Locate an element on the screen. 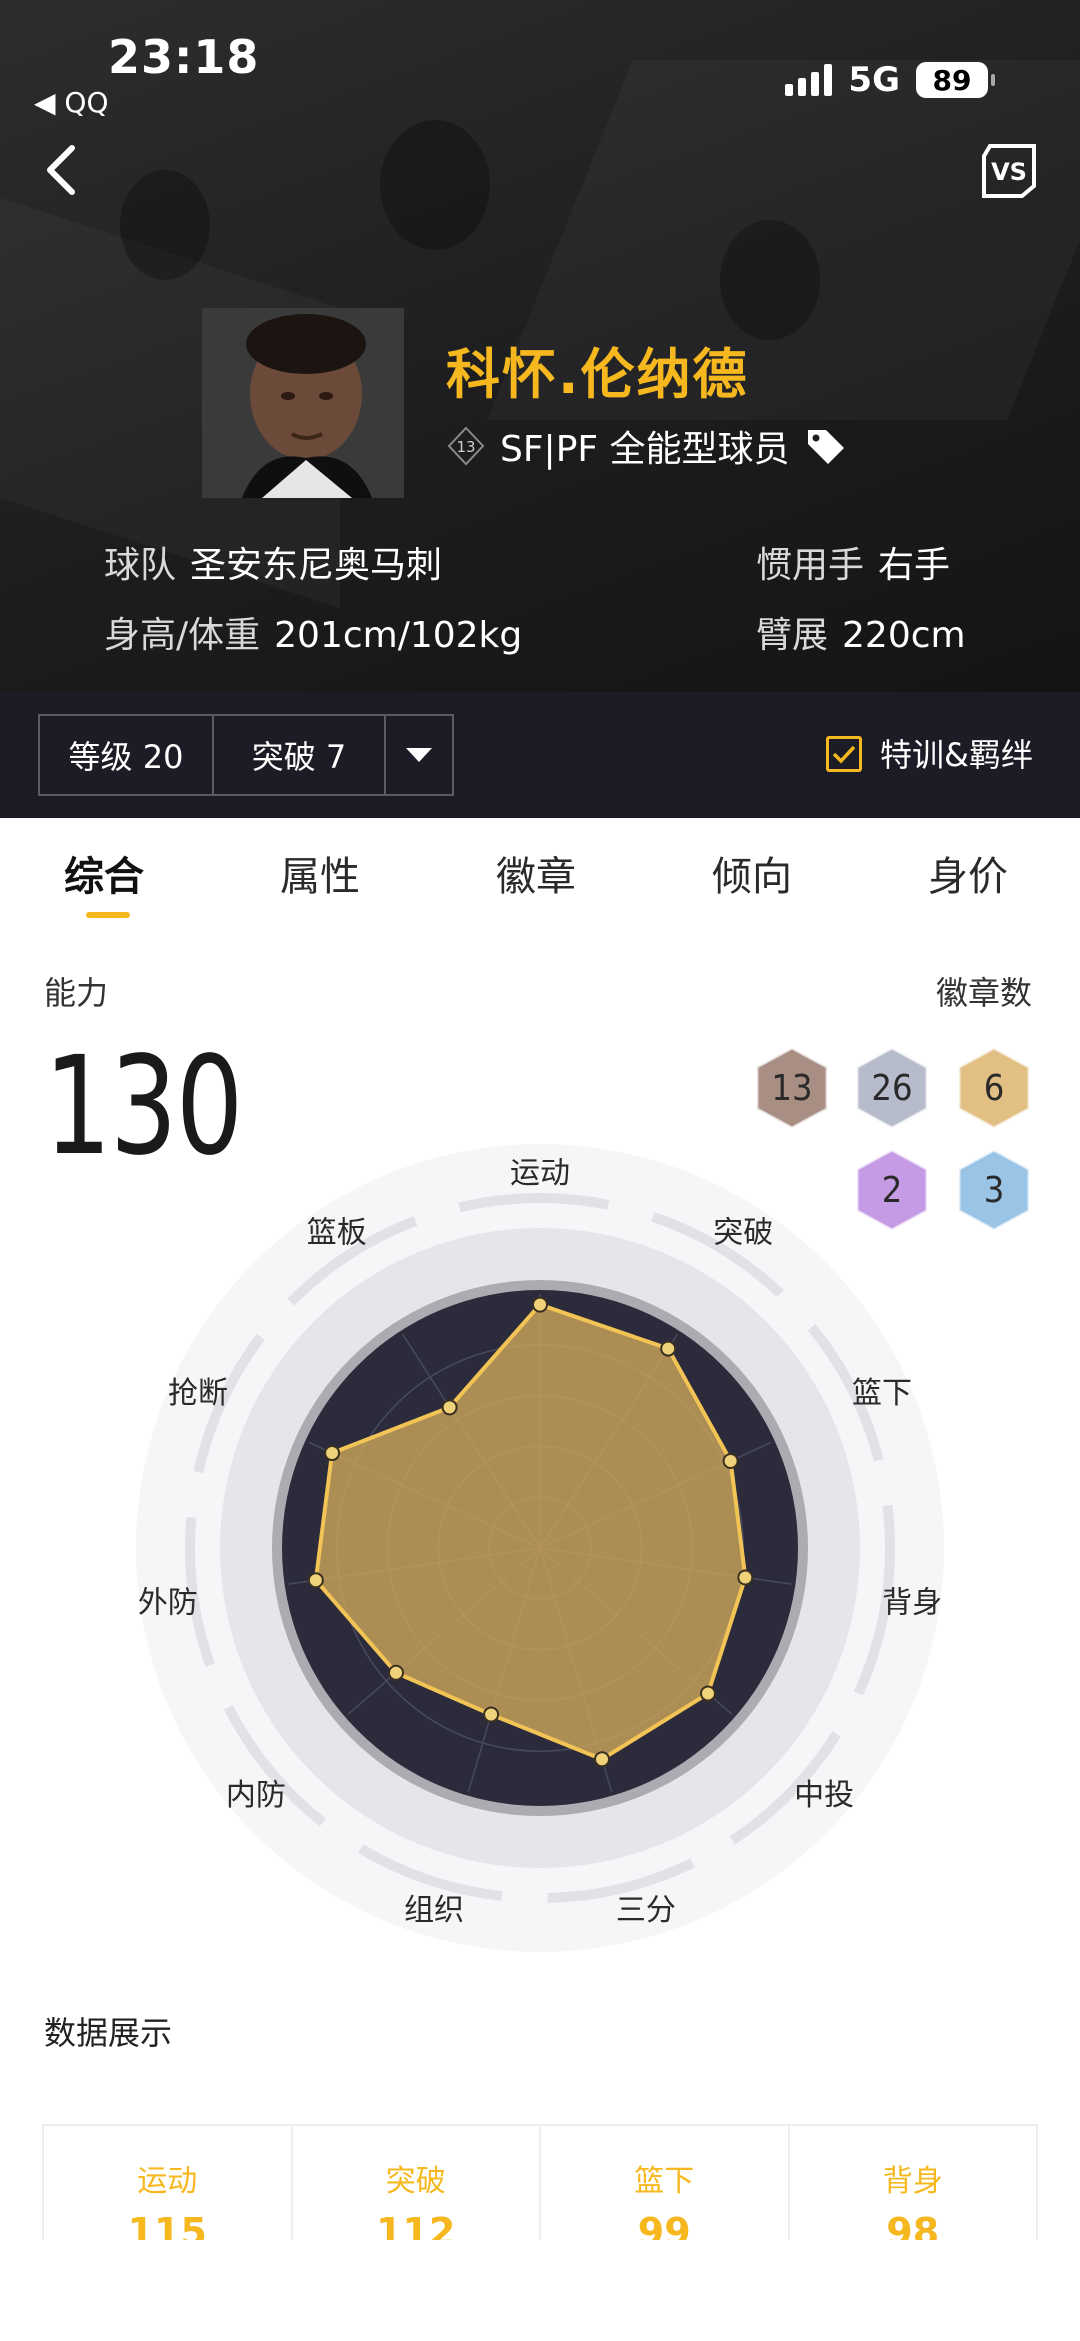 Image resolution: width=1080 pixels, height=2341 pixels. badge-count-2: 6 is located at coordinates (994, 1088).